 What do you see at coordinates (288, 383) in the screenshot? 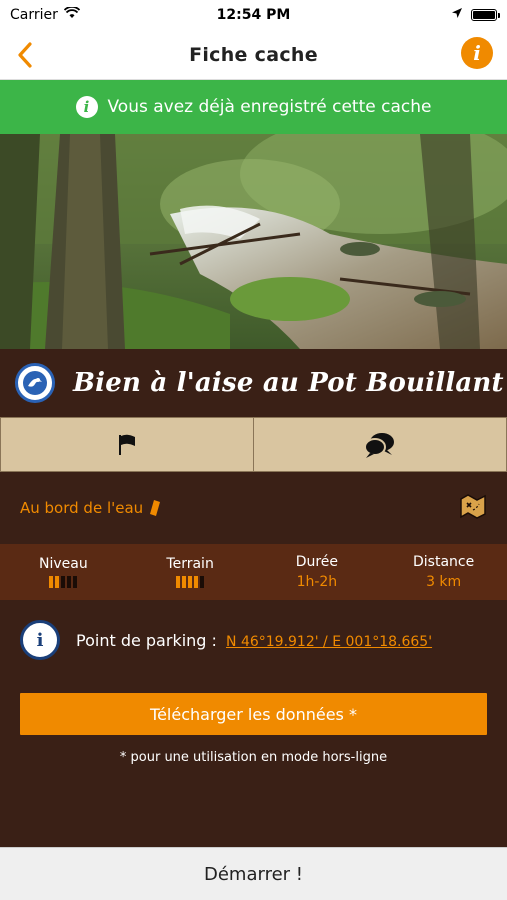
I see `cache-title: Bien à l'aise au Pot Bouillant` at bounding box center [288, 383].